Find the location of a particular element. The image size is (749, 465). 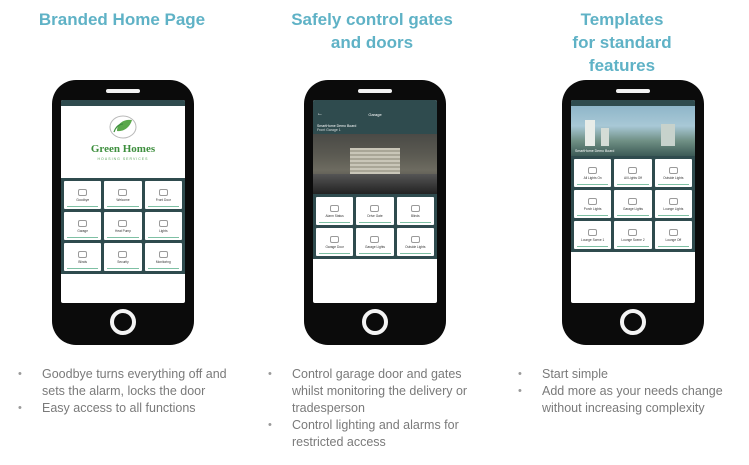

tile-drive-gate: Drive Gate is located at coordinates (375, 211).